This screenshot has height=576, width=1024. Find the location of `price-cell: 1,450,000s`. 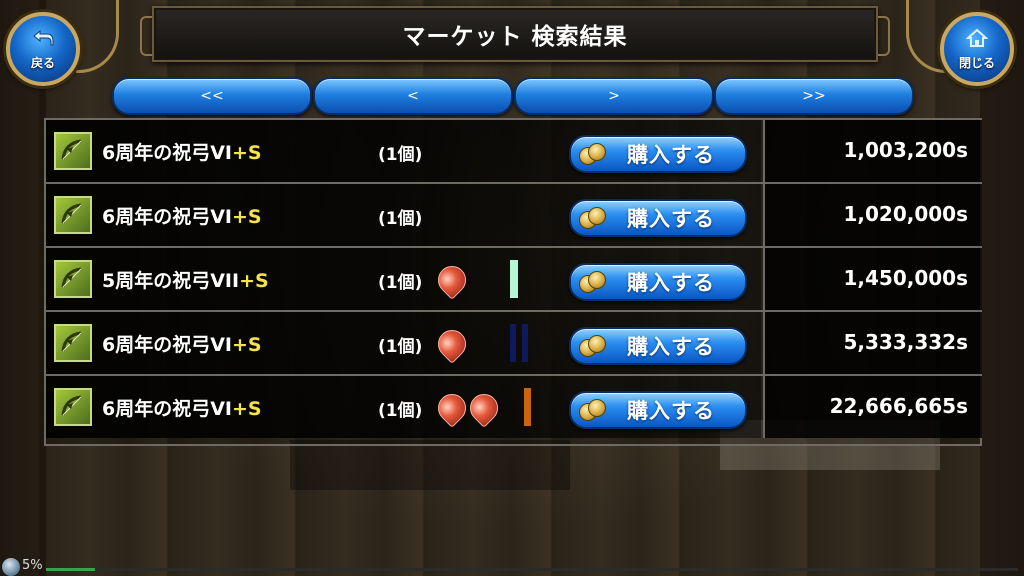

price-cell: 1,450,000s is located at coordinates (872, 279).